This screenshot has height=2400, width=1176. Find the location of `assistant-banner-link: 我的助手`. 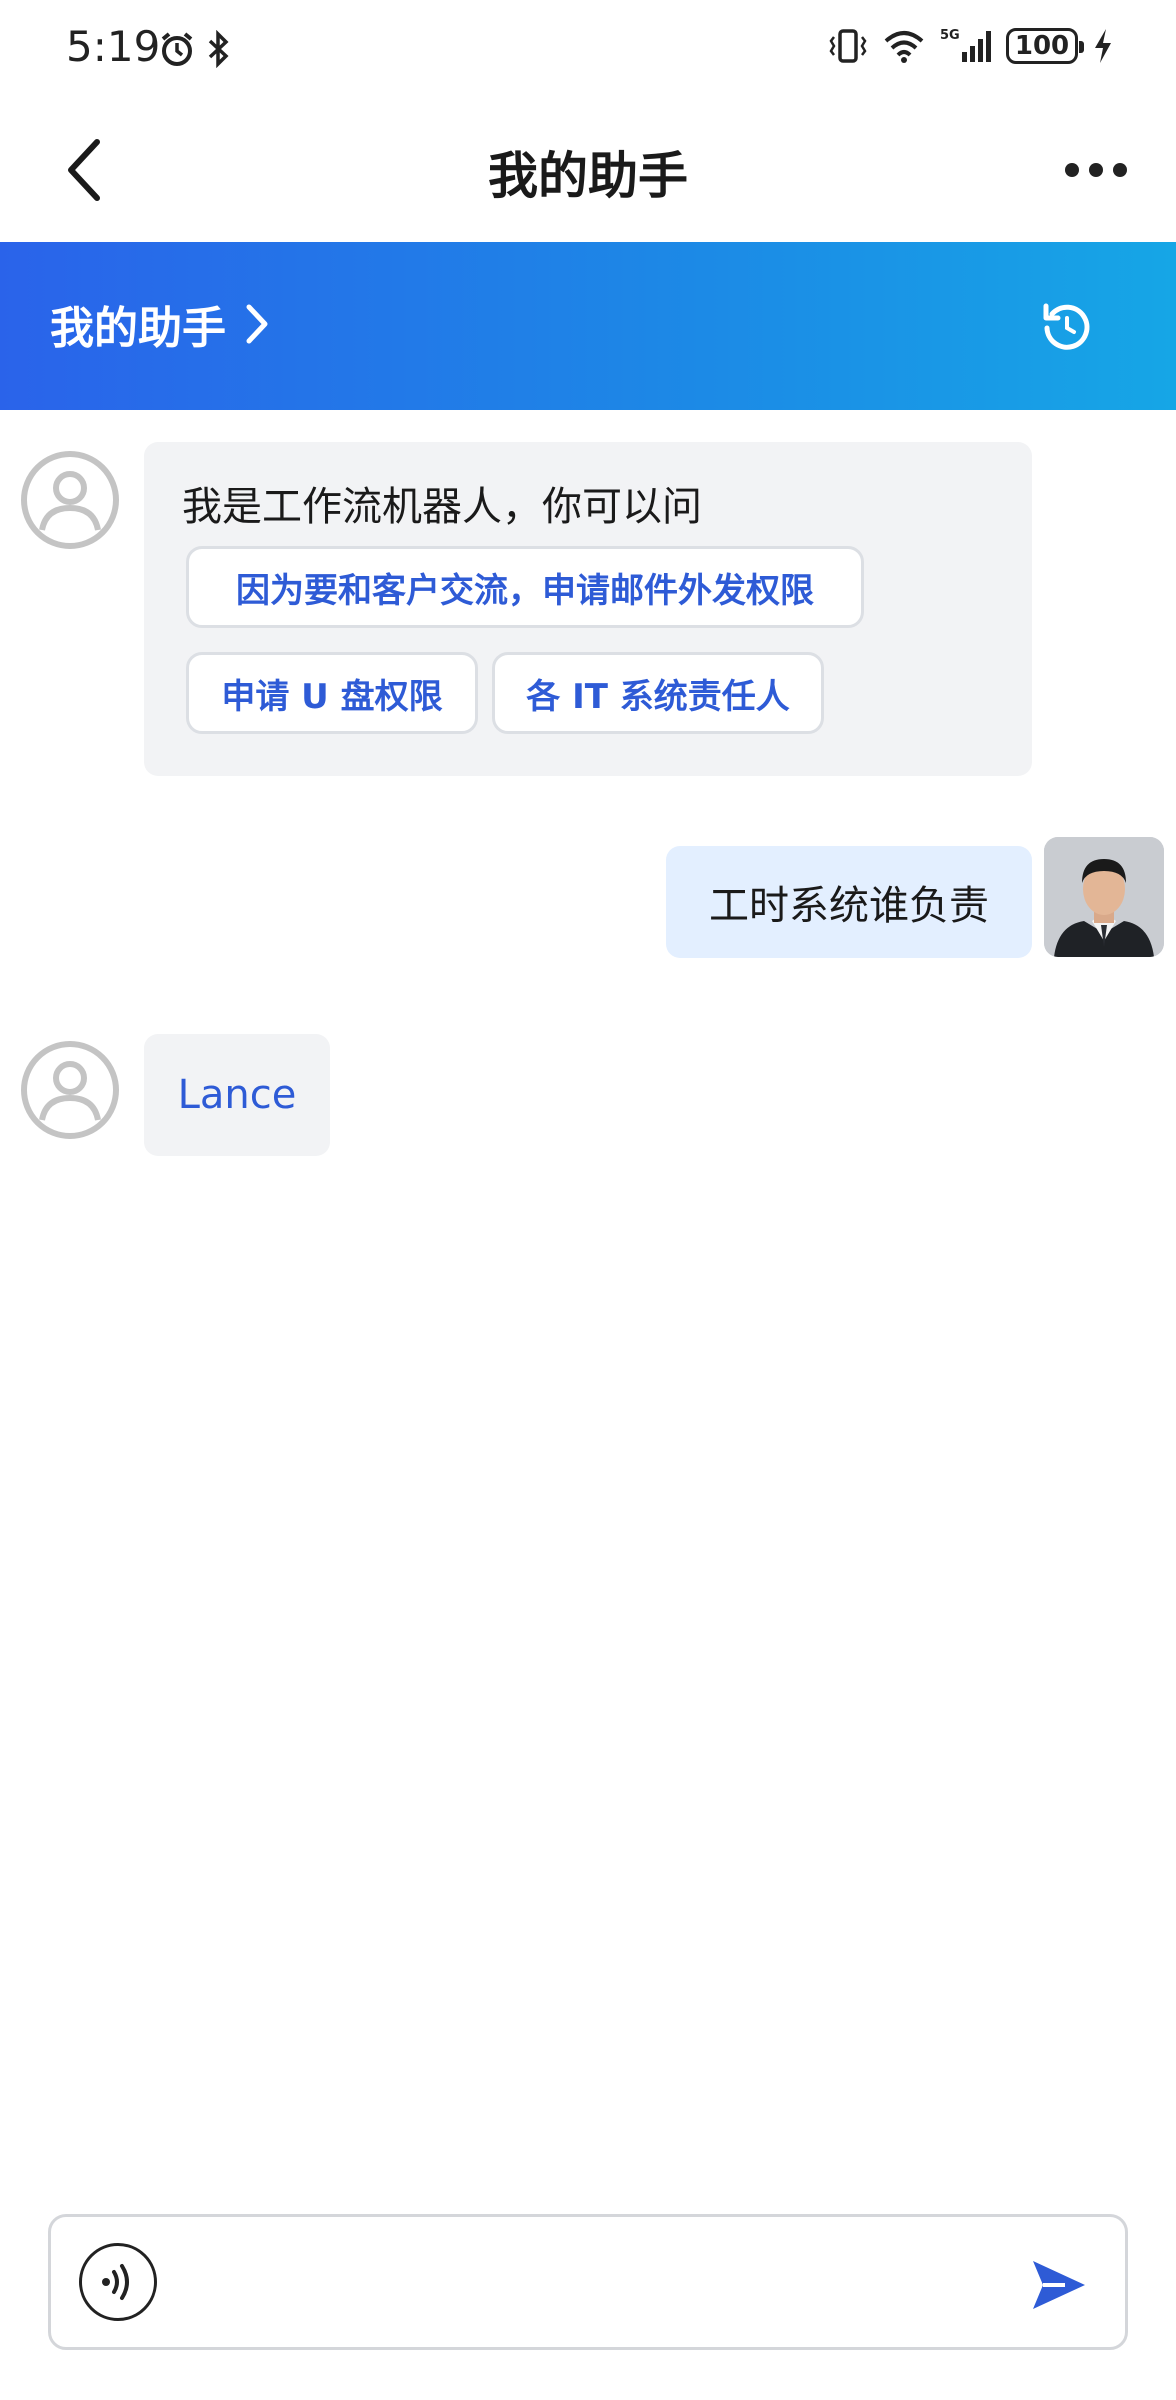

assistant-banner-link: 我的助手 is located at coordinates (160, 324).